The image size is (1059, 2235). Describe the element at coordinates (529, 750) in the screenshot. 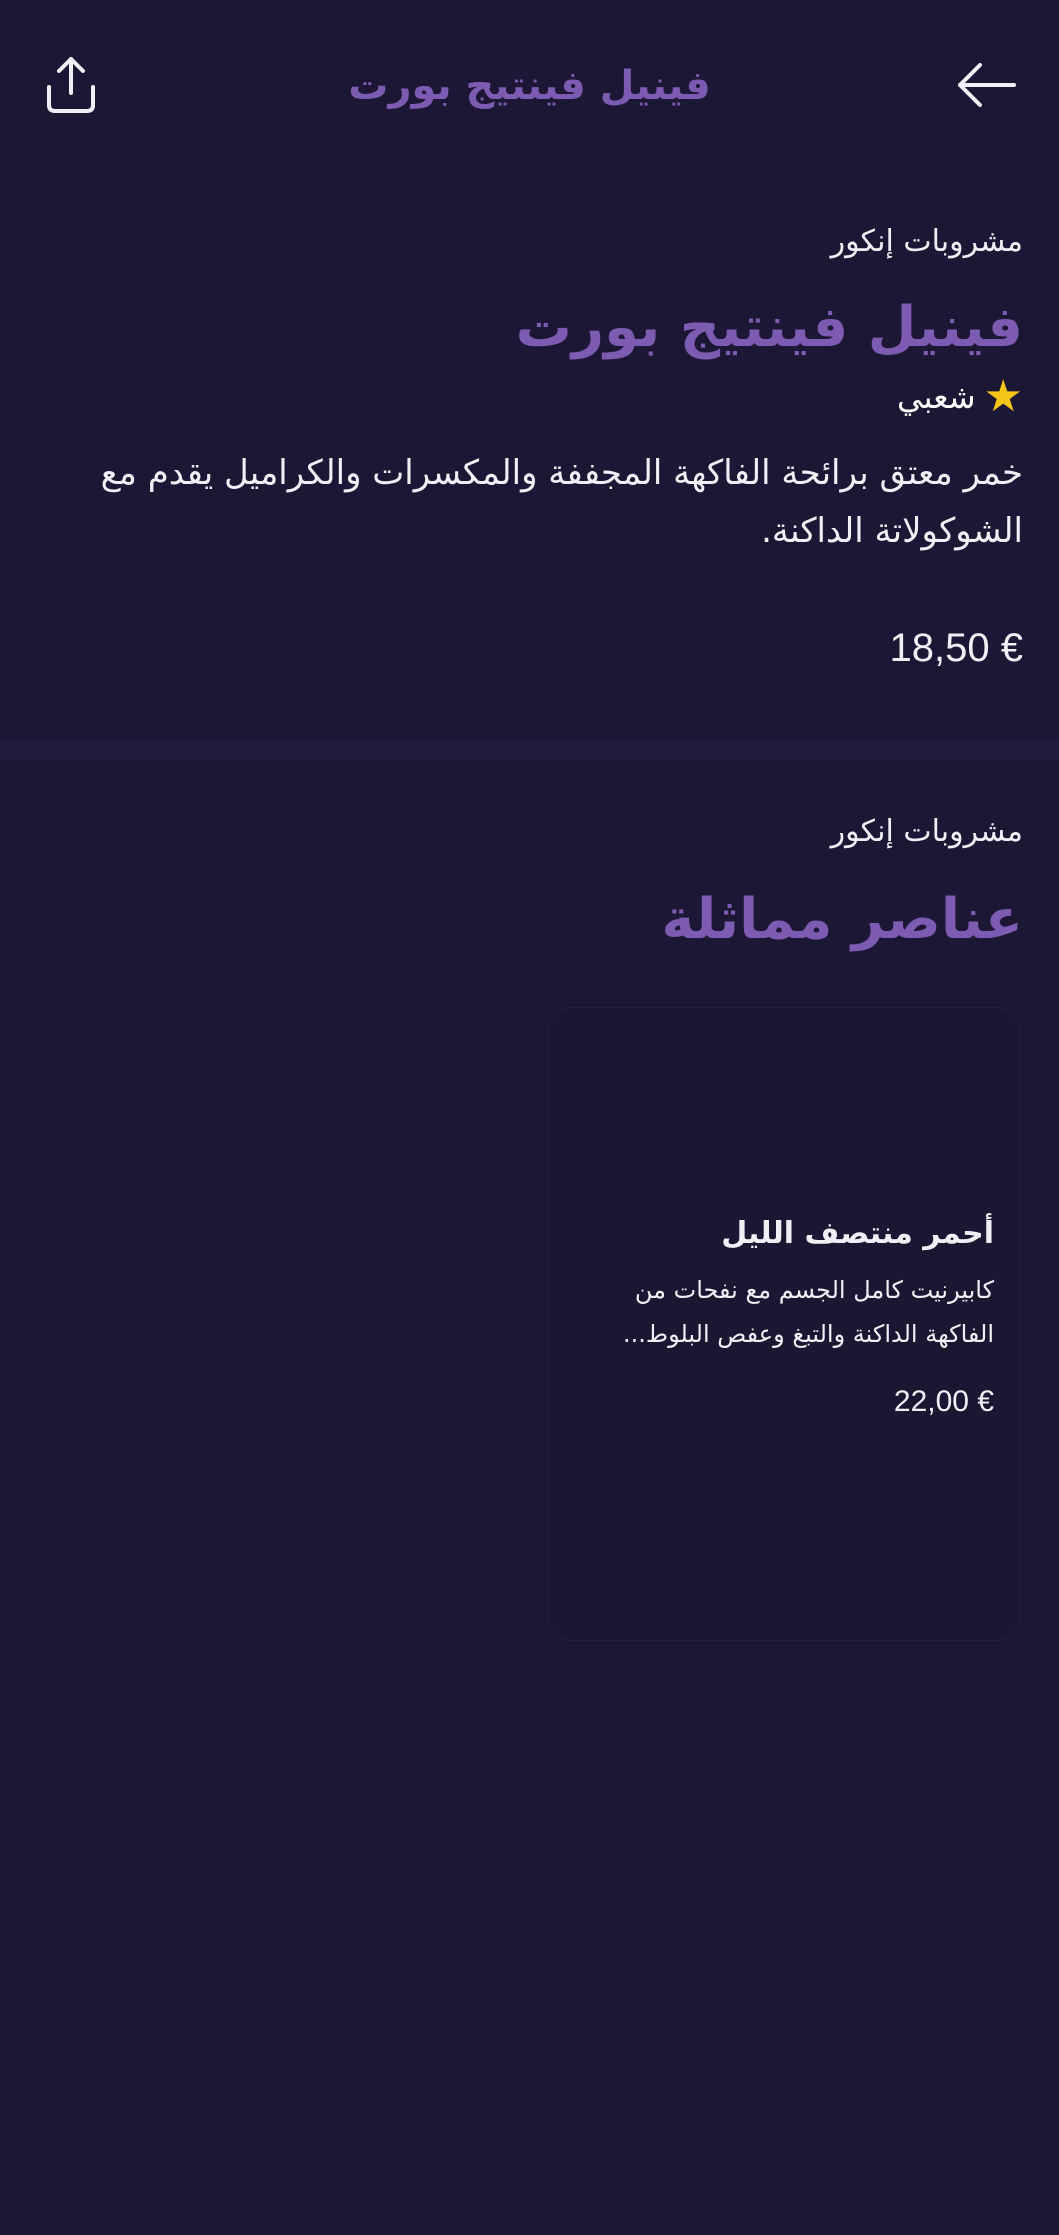

I see `section-divider` at that location.